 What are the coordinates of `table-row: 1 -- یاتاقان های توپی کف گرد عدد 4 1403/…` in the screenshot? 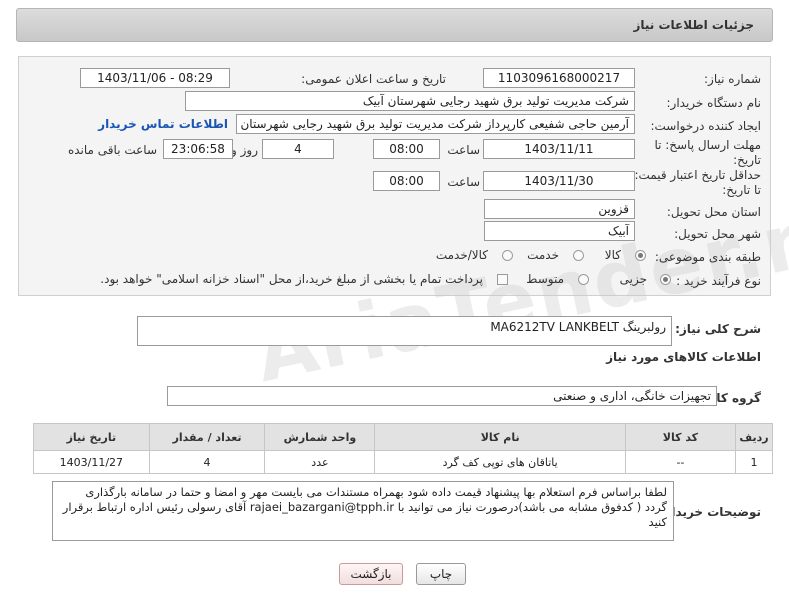 It's located at (403, 462).